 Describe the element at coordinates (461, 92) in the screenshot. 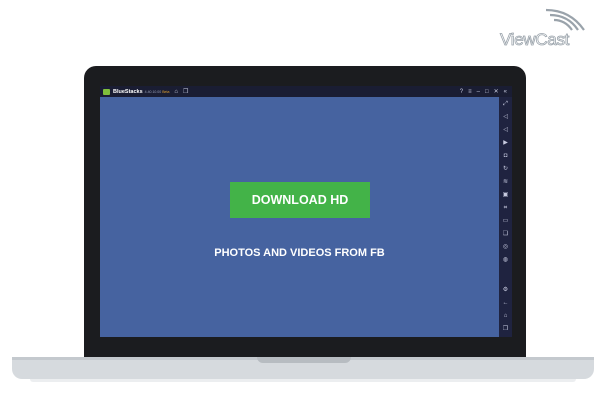

I see `help-icon: ?` at that location.